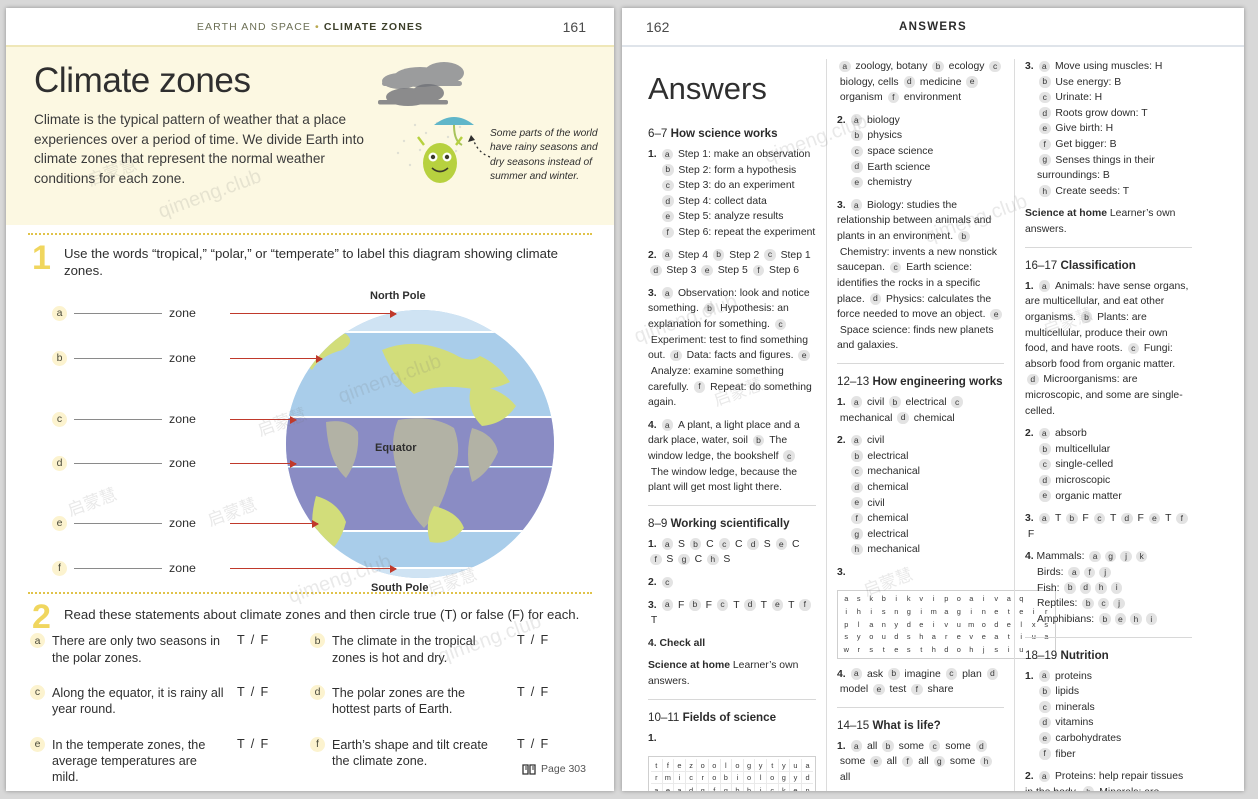 The height and width of the screenshot is (799, 1258). What do you see at coordinates (118, 523) in the screenshot?
I see `answer-blank-e` at bounding box center [118, 523].